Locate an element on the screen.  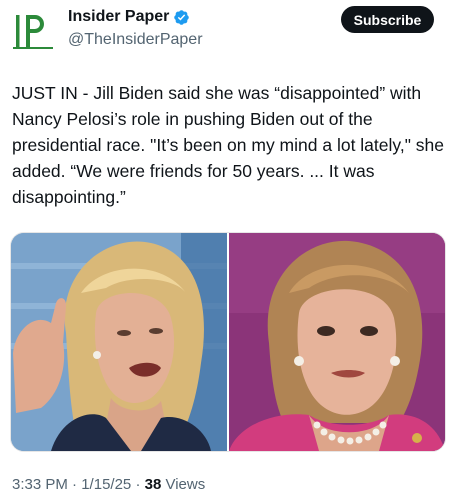
tweet-time: 3:33 PM is located at coordinates (40, 484).